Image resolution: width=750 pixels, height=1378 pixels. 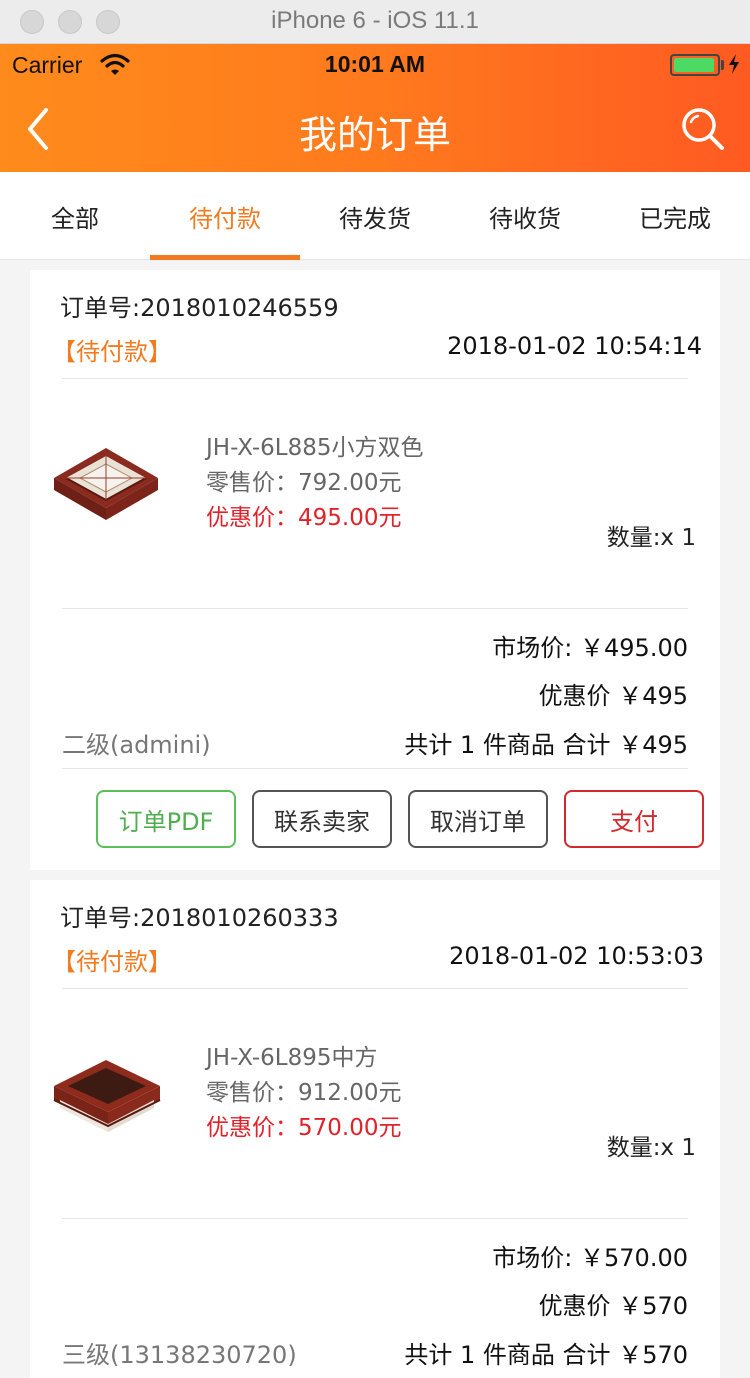 What do you see at coordinates (304, 1093) in the screenshot?
I see `retail-price: 零售价：912.00元` at bounding box center [304, 1093].